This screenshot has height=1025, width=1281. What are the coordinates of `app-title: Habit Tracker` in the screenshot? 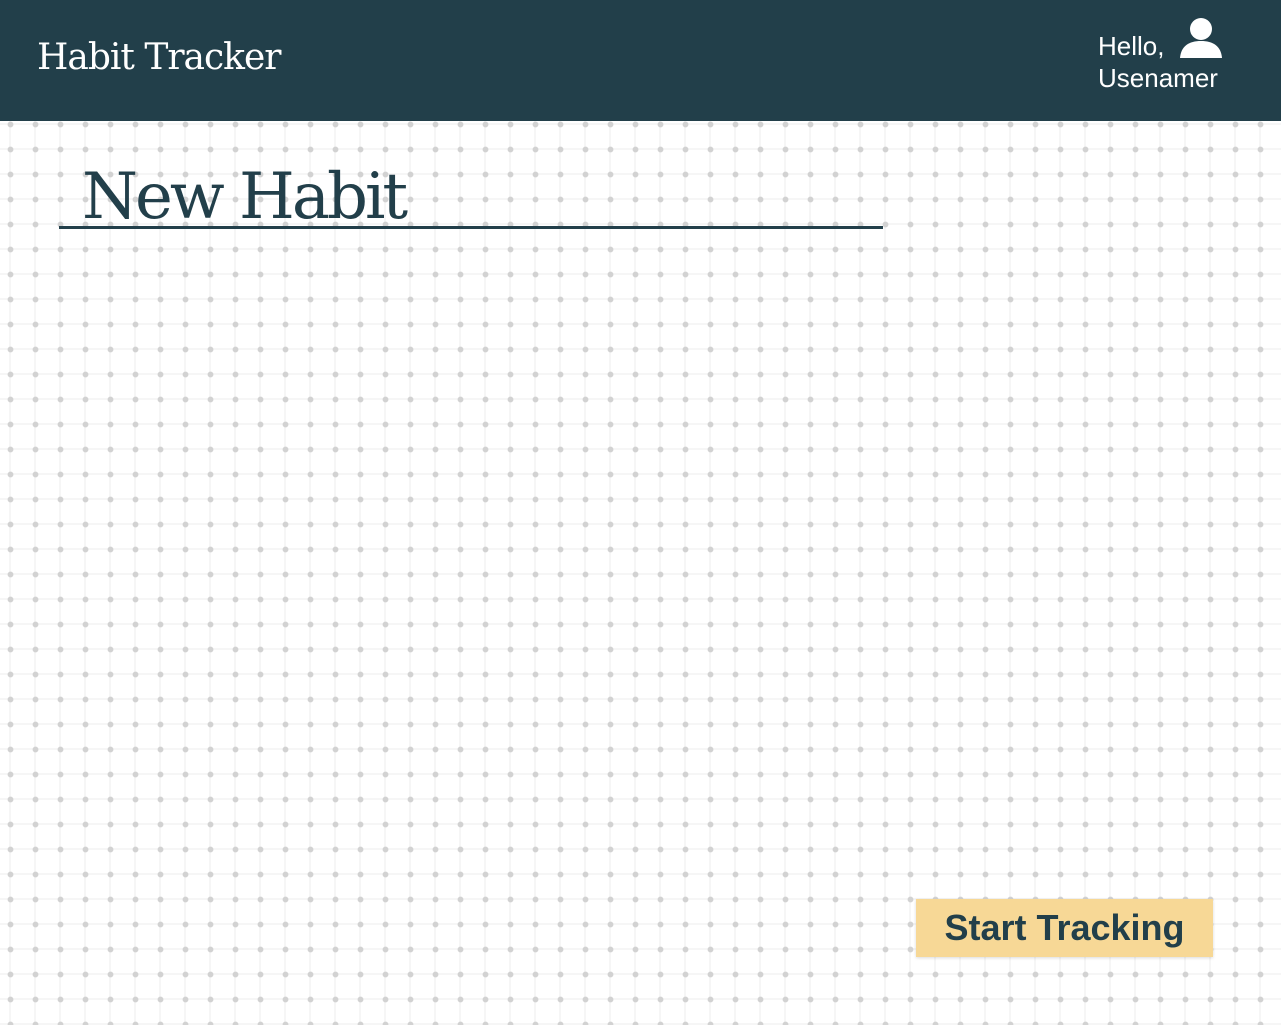 It's located at (159, 58).